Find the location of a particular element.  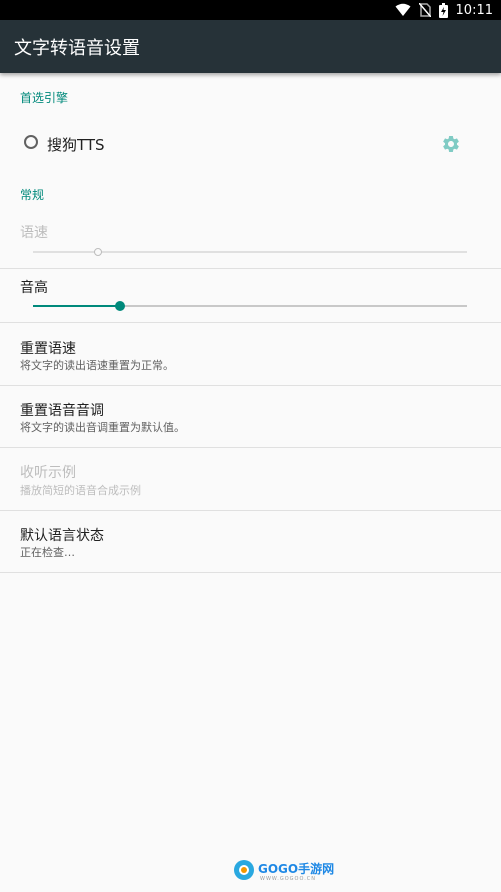

wifi-icon is located at coordinates (403, 9).